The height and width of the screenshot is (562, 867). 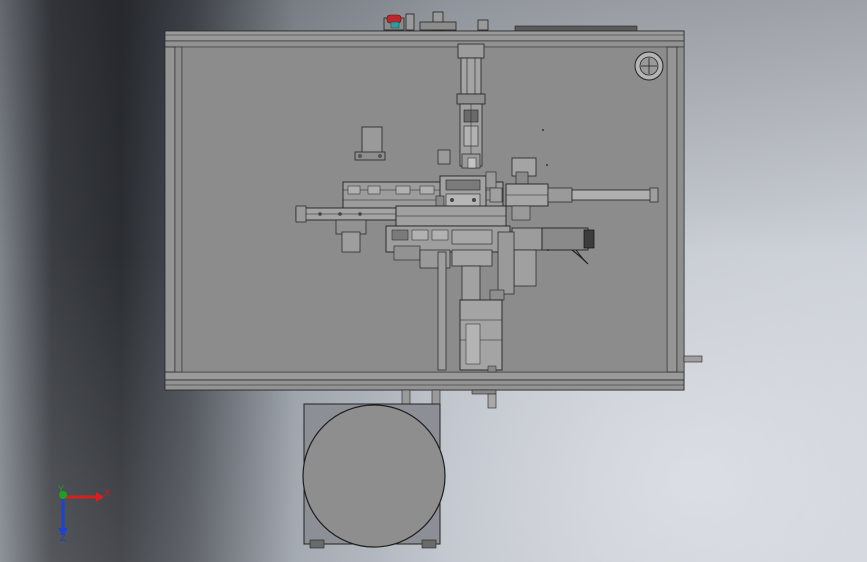 What do you see at coordinates (63, 538) in the screenshot?
I see `z-axis-label: Z` at bounding box center [63, 538].